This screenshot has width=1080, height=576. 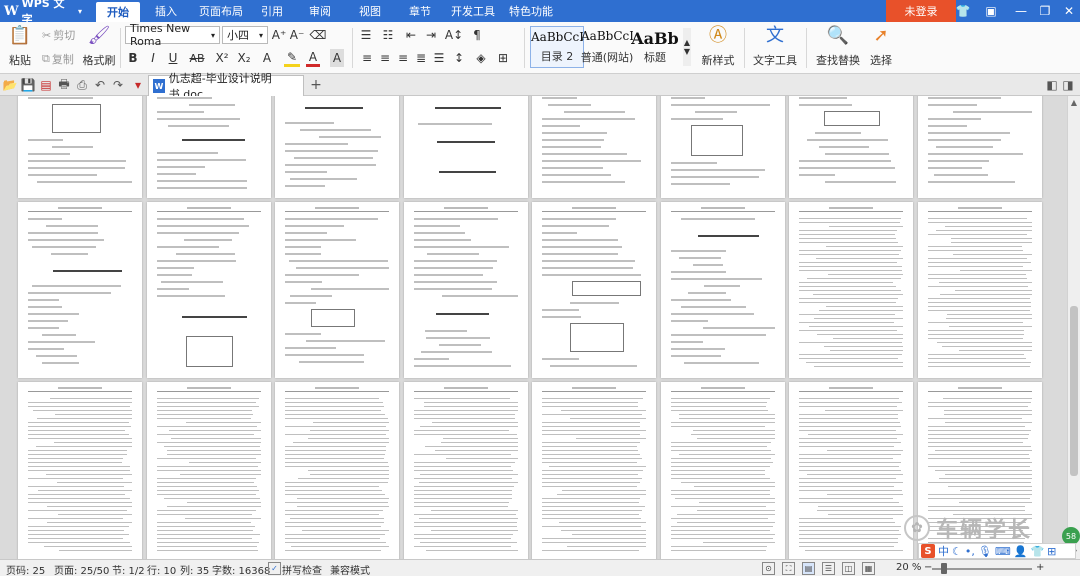 What do you see at coordinates (320, 11) in the screenshot?
I see `tab-review: 审阅` at bounding box center [320, 11].